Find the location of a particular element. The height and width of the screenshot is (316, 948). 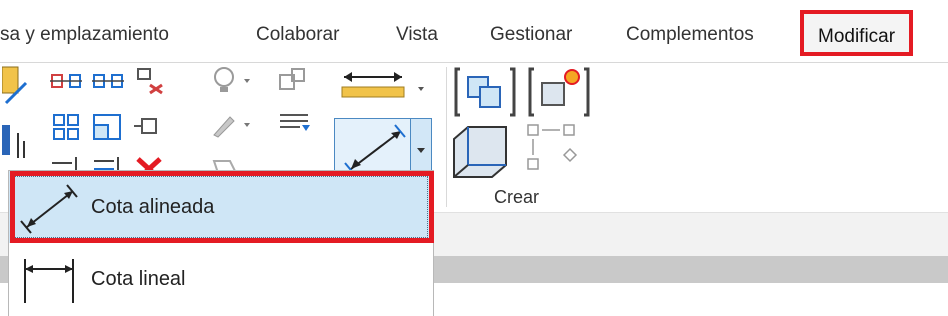

unpin-icon is located at coordinates (148, 80).